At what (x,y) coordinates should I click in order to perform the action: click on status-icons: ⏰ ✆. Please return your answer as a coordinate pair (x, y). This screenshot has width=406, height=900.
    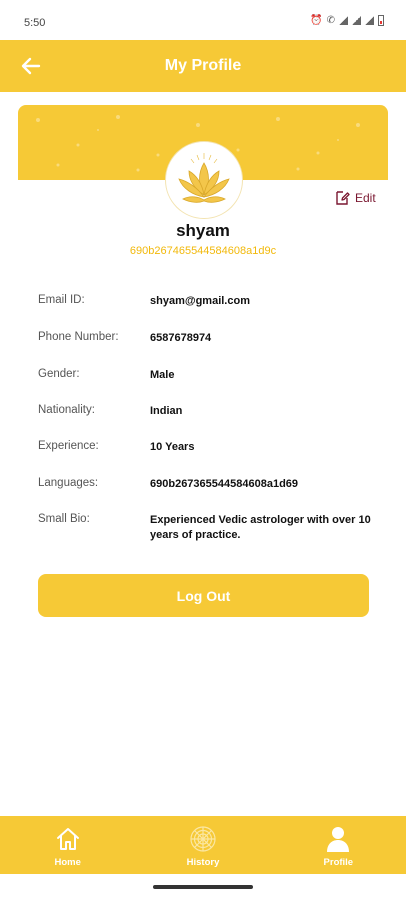
    Looking at the image, I should click on (347, 20).